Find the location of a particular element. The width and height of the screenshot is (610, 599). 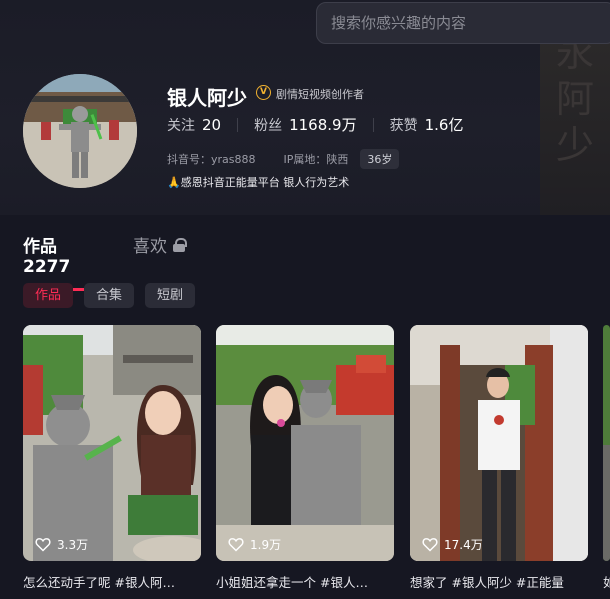

search-bar is located at coordinates (463, 23).